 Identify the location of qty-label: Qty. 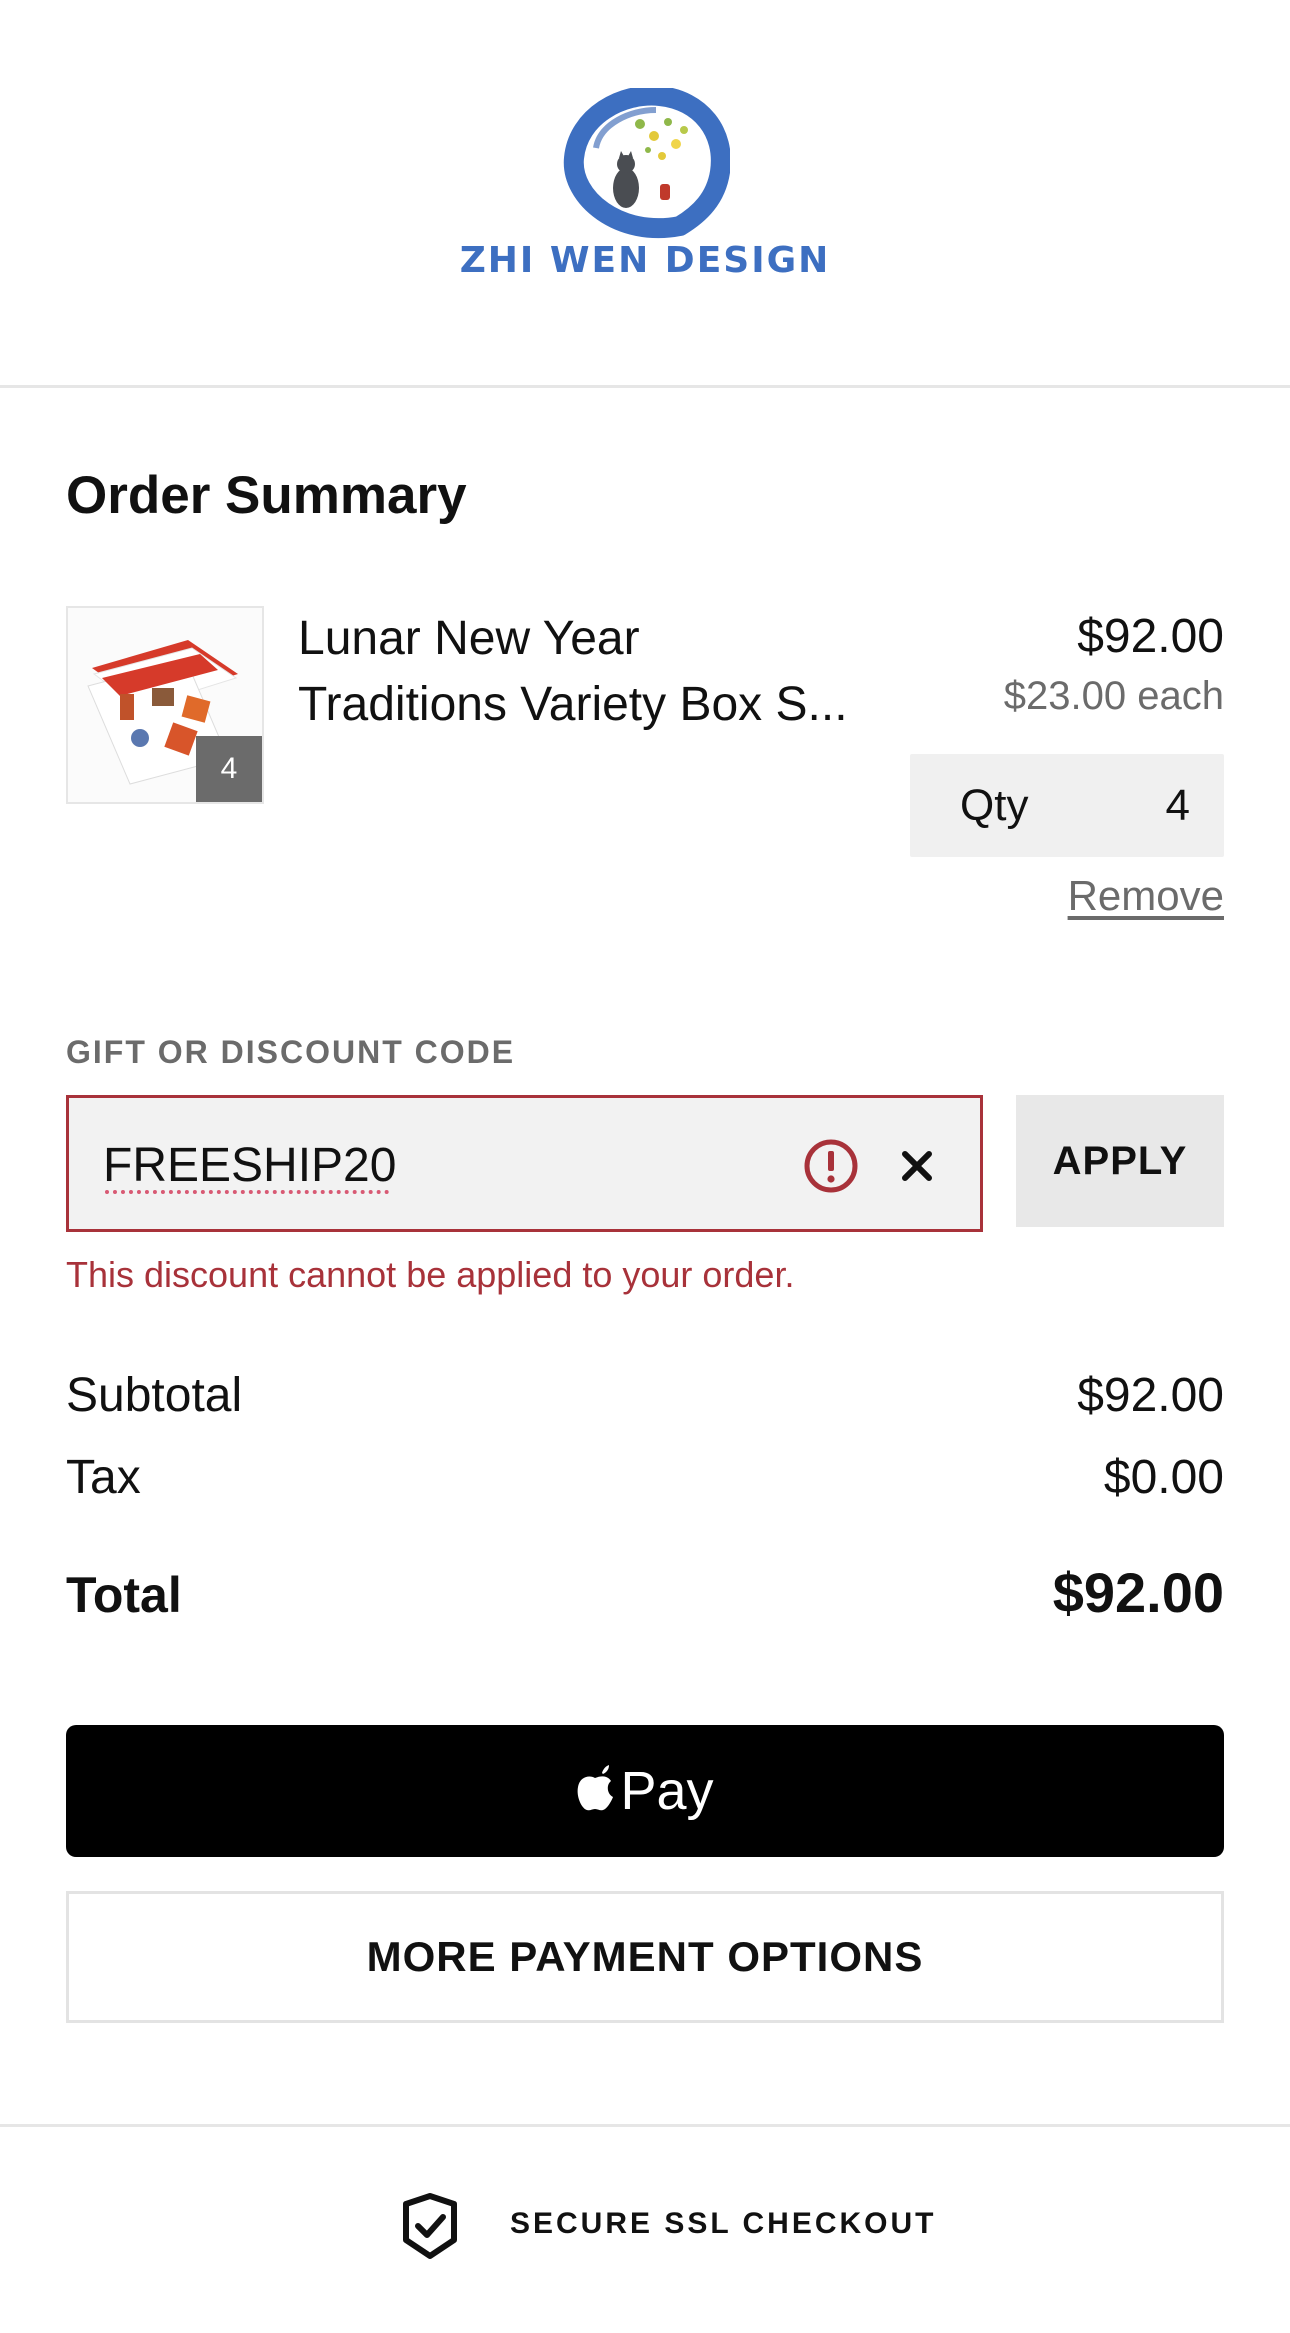
(994, 805).